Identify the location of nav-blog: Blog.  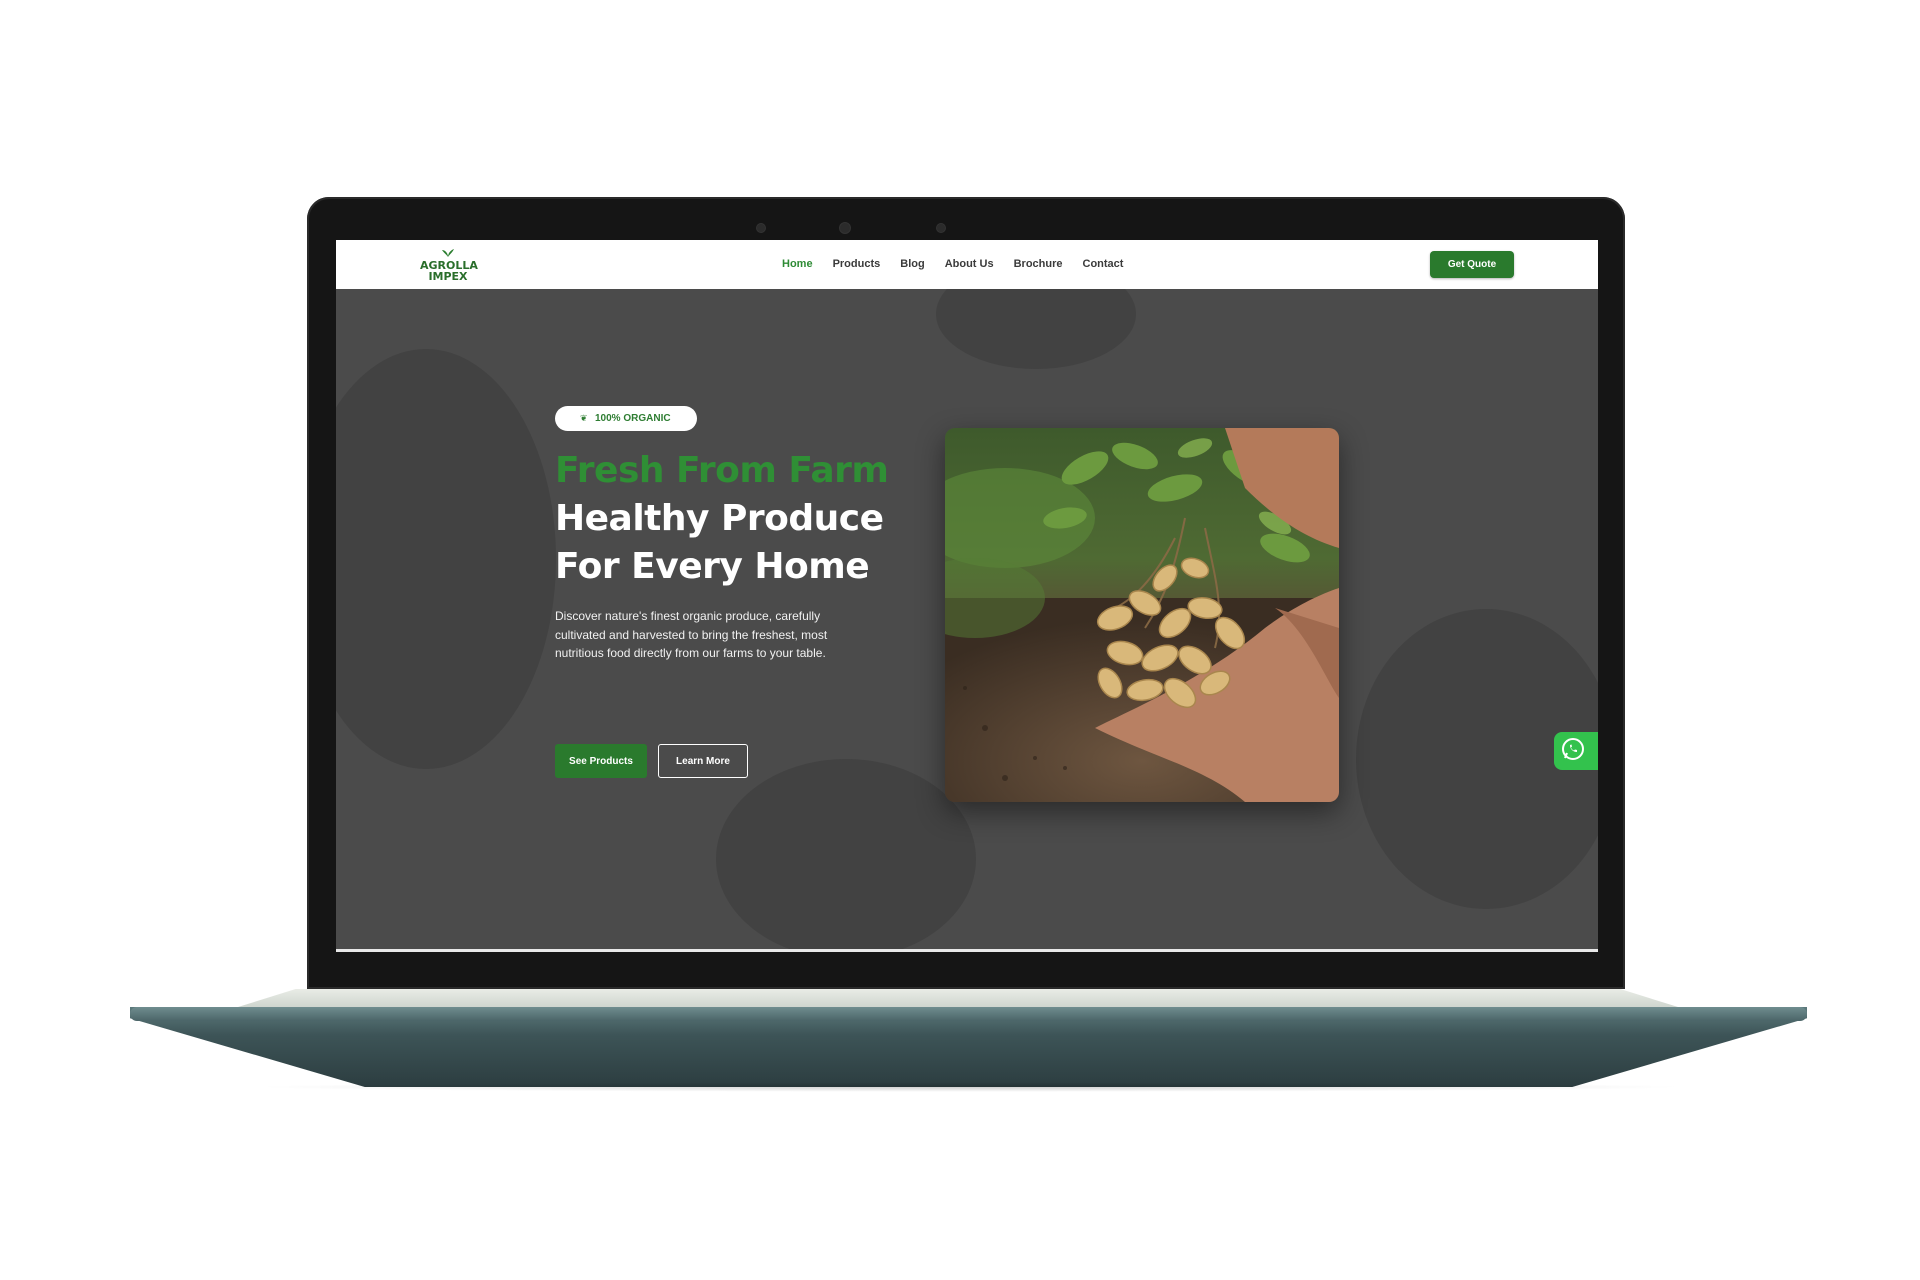
(912, 264).